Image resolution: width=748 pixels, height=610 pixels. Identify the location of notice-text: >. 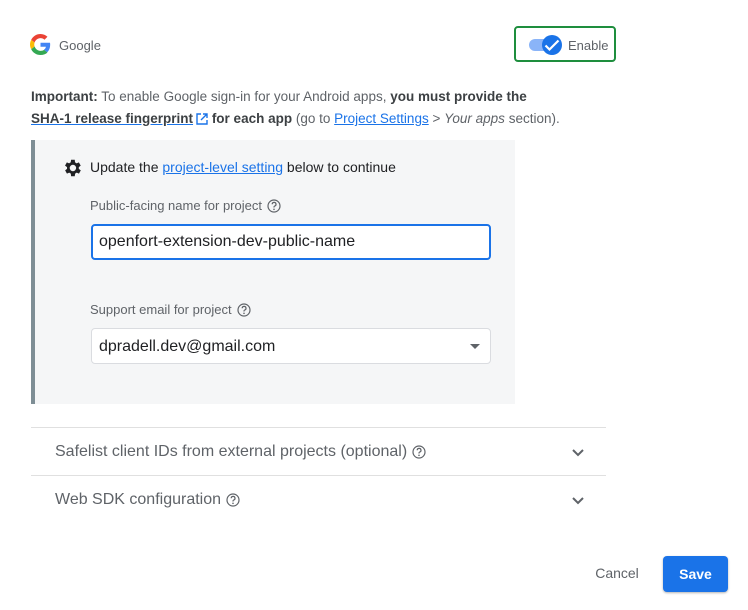
(436, 118).